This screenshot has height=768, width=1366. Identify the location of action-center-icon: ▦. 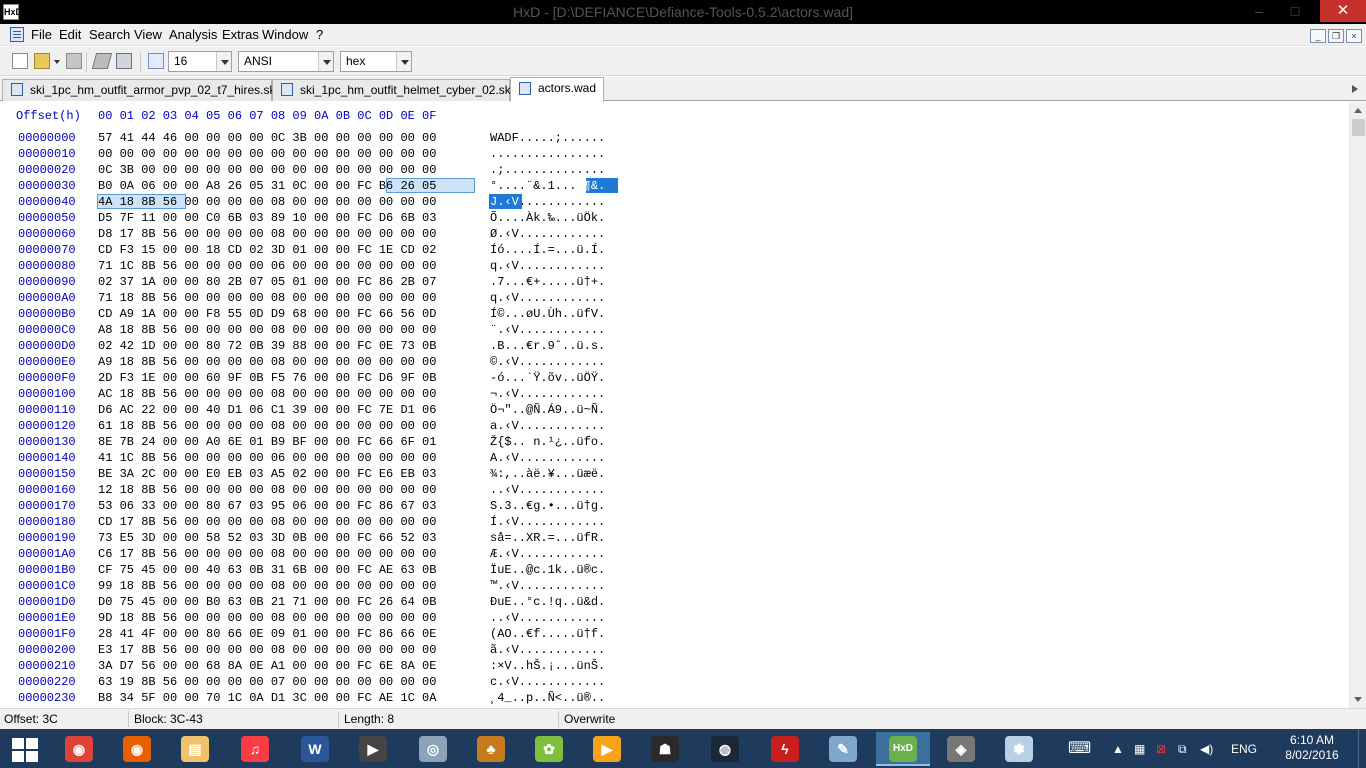
(1139, 749).